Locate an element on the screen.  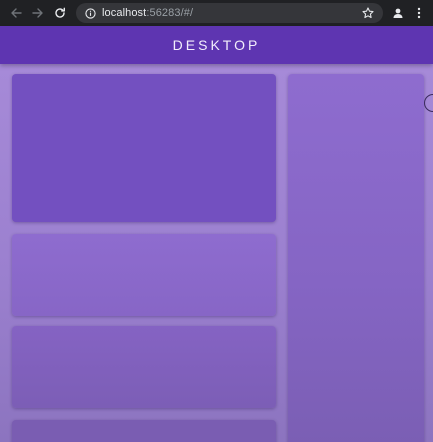
back-arrow-icon is located at coordinates (16, 13).